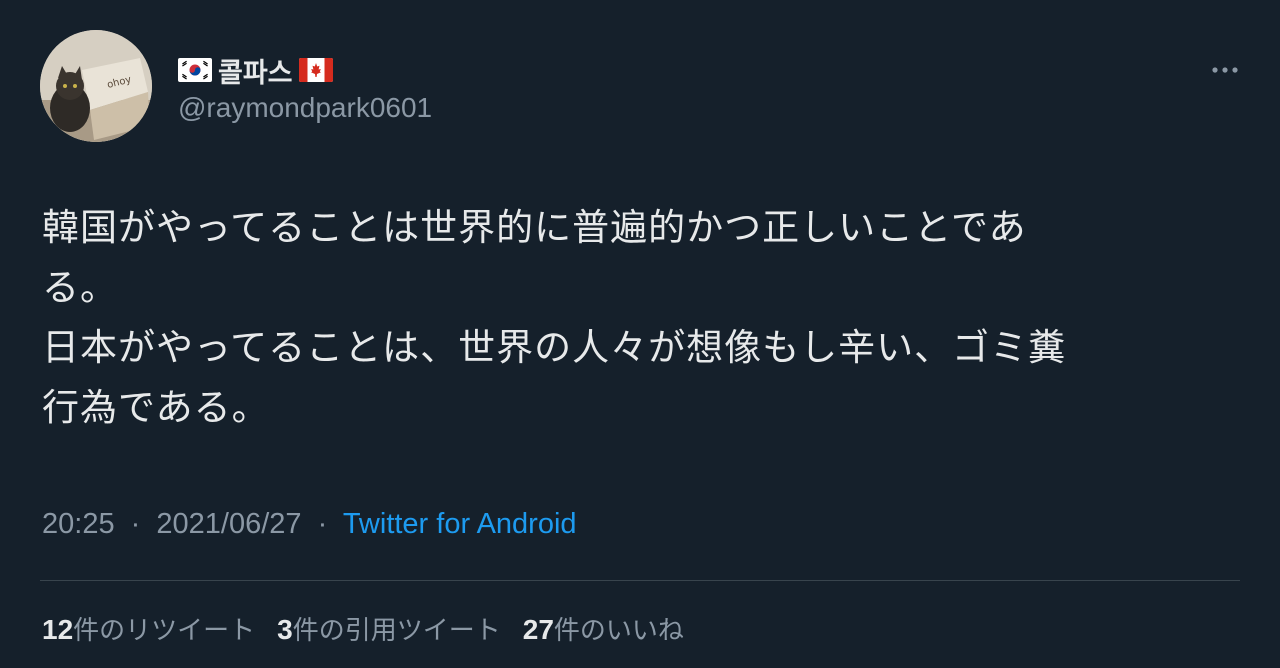 The image size is (1280, 668). What do you see at coordinates (285, 629) in the screenshot?
I see `quotes-count: 3` at bounding box center [285, 629].